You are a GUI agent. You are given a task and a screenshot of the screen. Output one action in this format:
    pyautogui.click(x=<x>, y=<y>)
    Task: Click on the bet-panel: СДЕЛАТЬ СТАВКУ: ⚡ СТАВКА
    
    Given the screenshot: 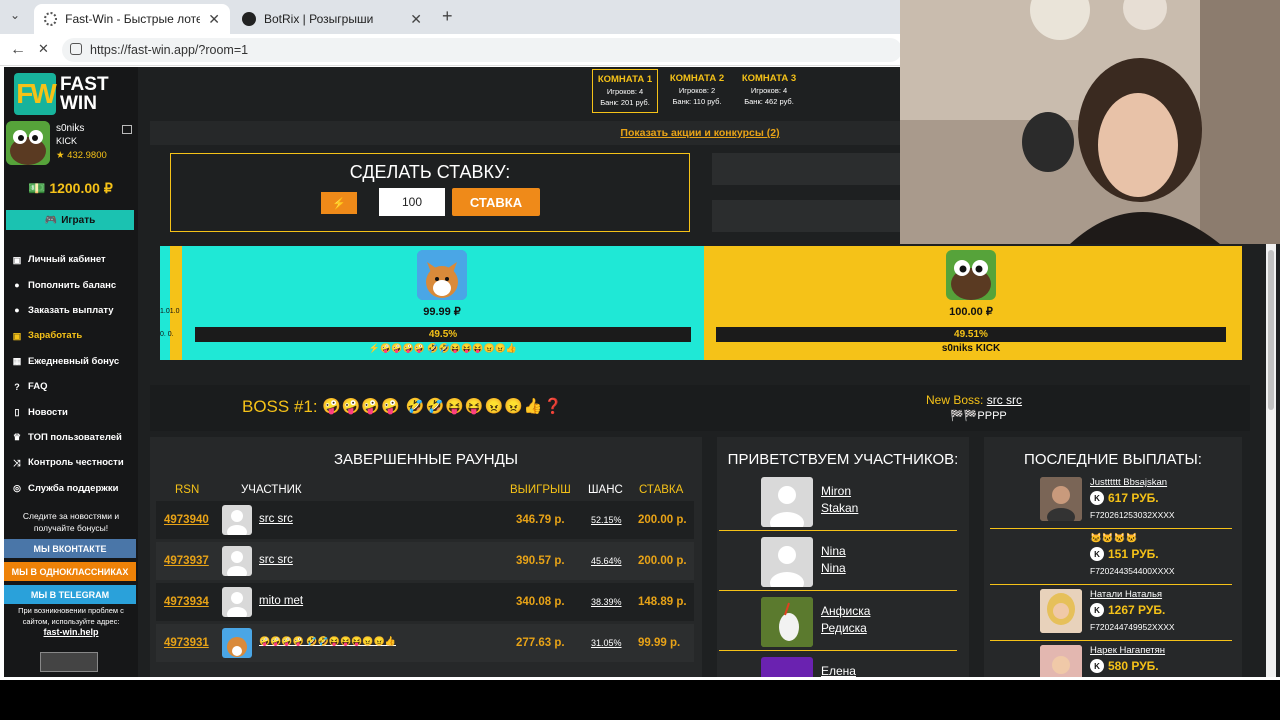 What is the action you would take?
    pyautogui.click(x=430, y=192)
    